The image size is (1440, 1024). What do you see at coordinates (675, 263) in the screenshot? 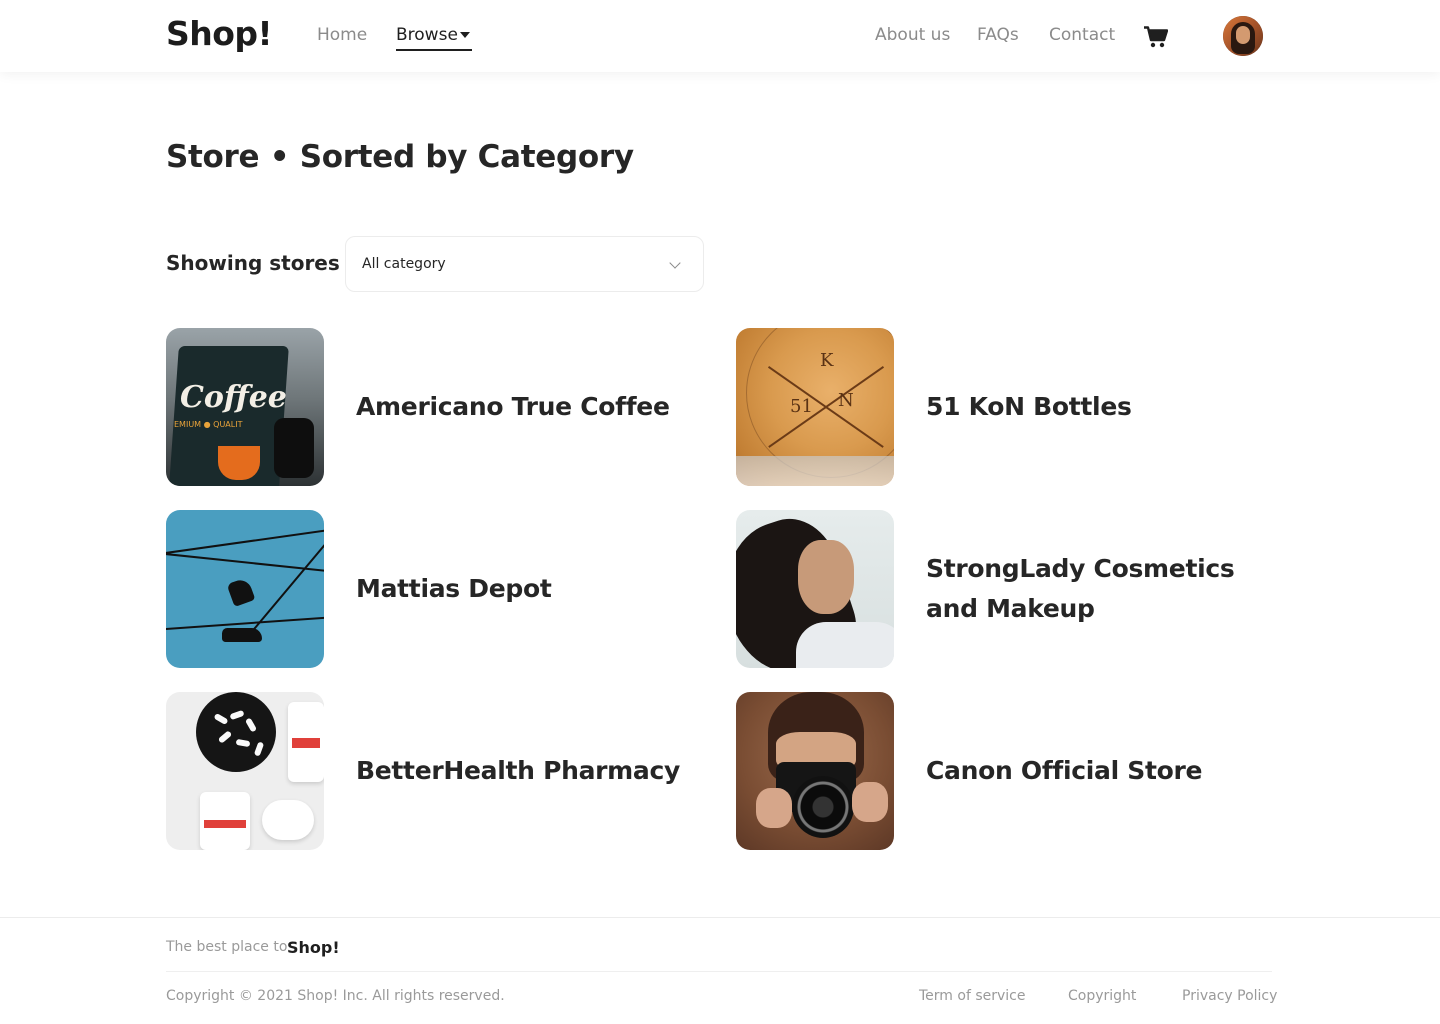
I see `chevron-down-icon` at bounding box center [675, 263].